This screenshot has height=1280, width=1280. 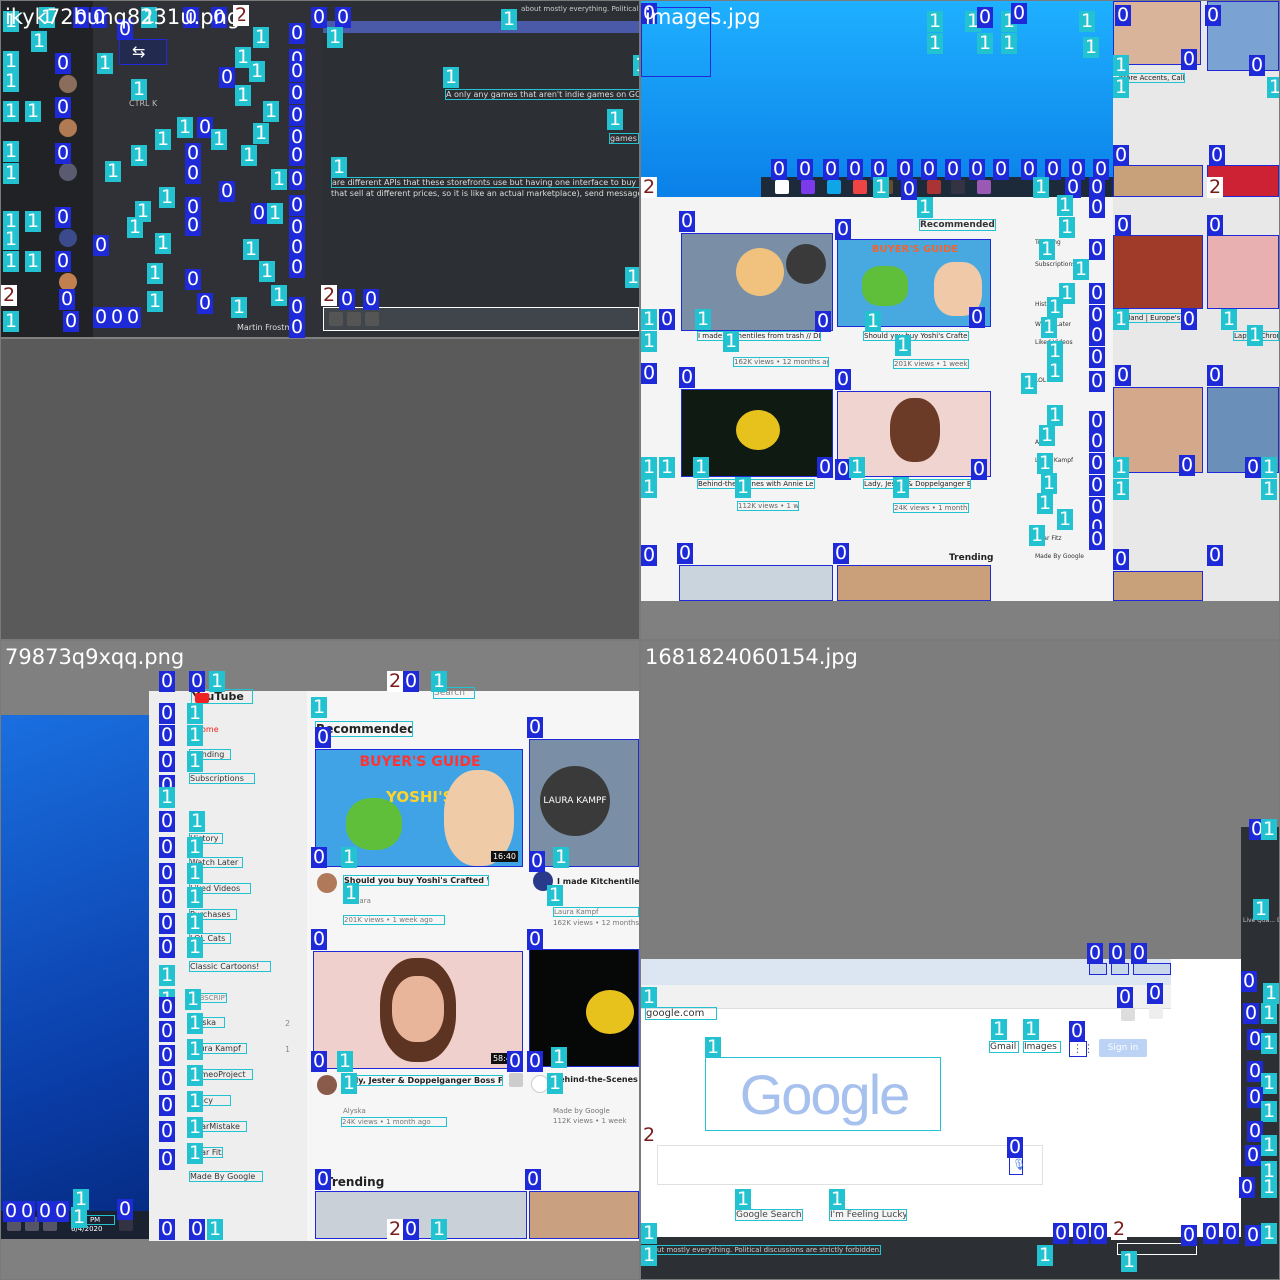 What do you see at coordinates (1128, 1014) in the screenshot?
I see `star-icon` at bounding box center [1128, 1014].